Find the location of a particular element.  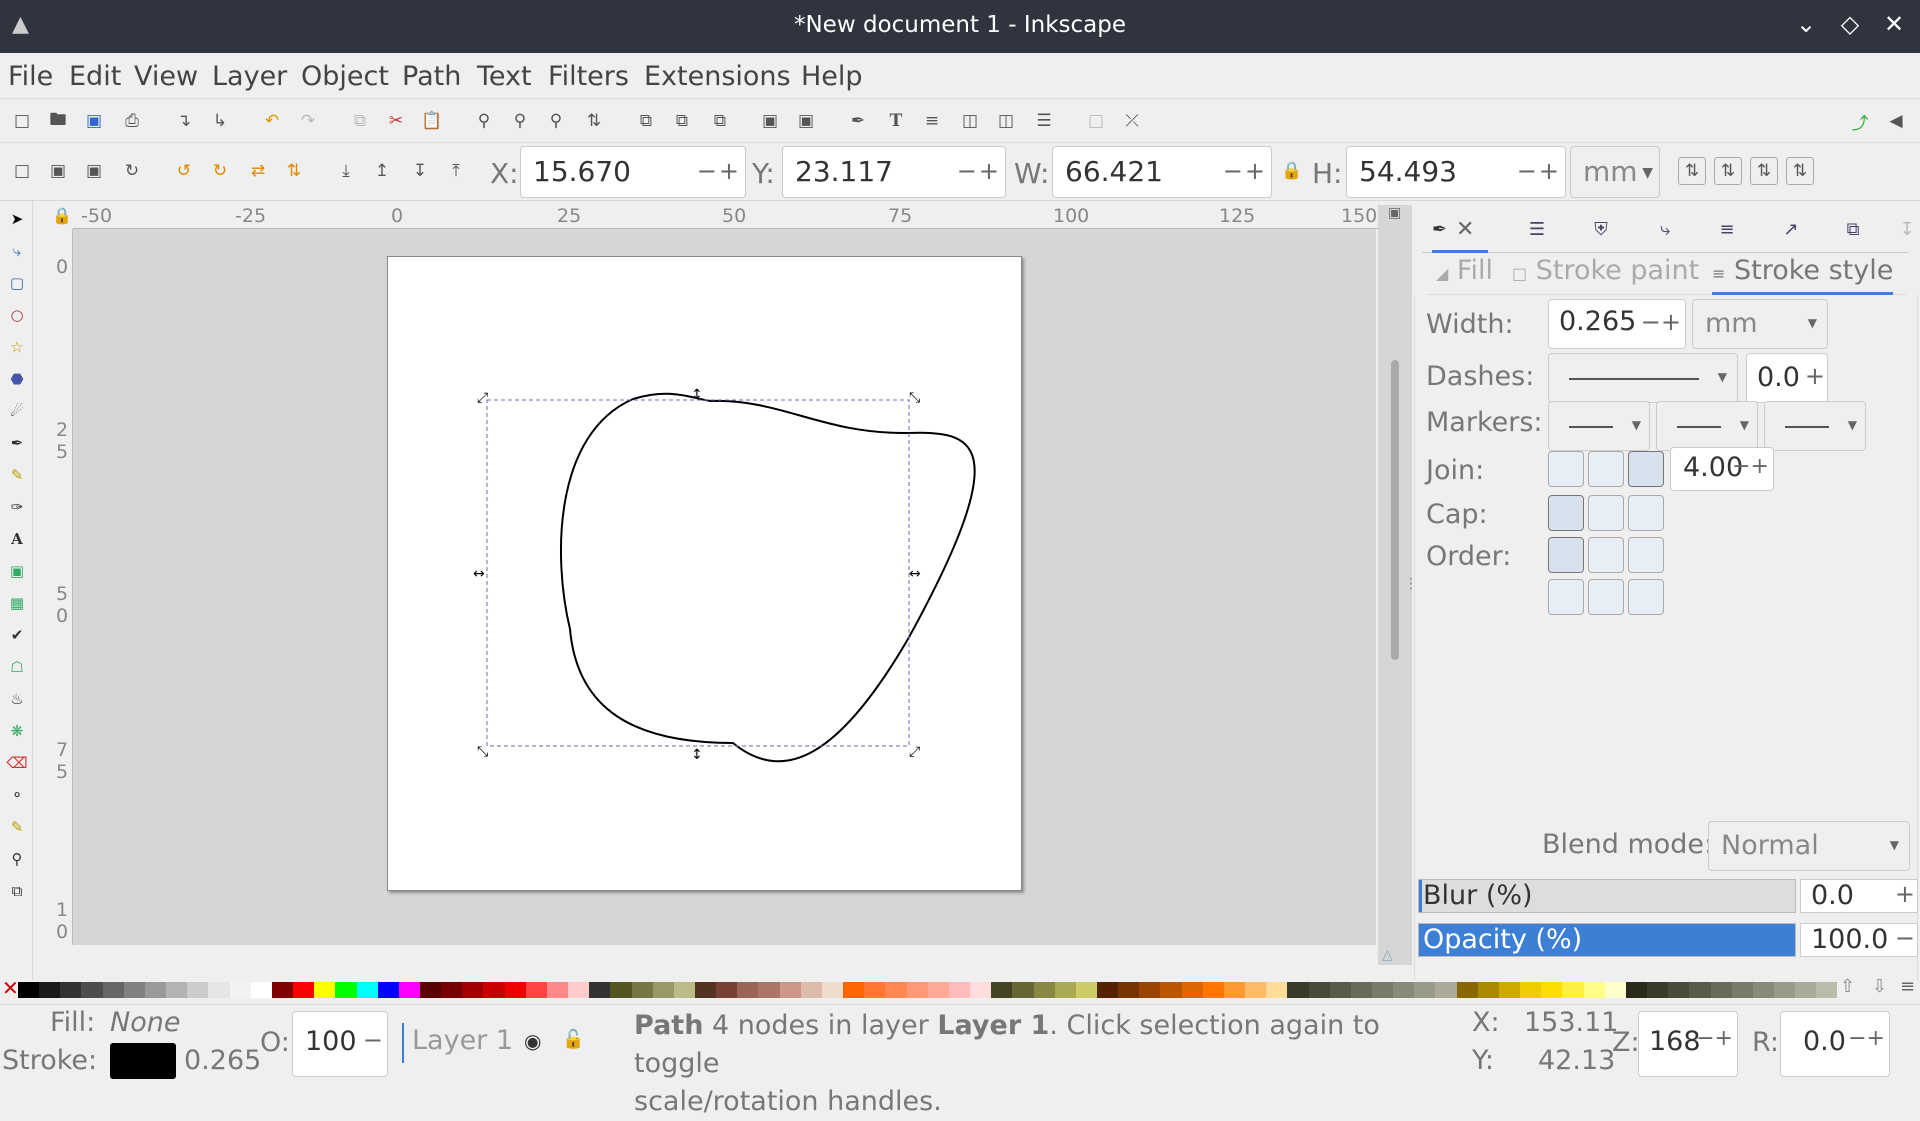

star-tool-icon: ☆ is located at coordinates (17, 347).